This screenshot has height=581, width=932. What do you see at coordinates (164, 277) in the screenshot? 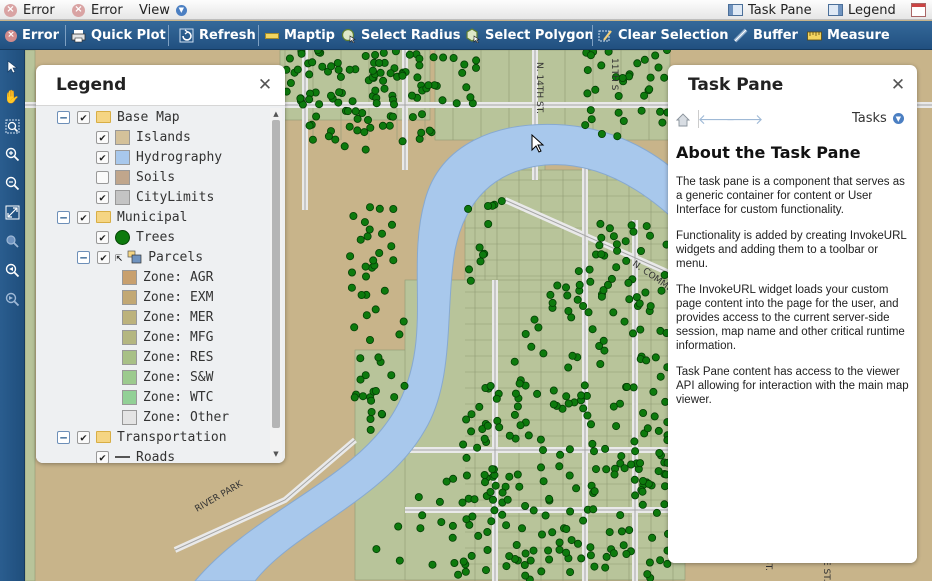
I see `legend-item-zone-agr: Zone: AGR` at bounding box center [164, 277].